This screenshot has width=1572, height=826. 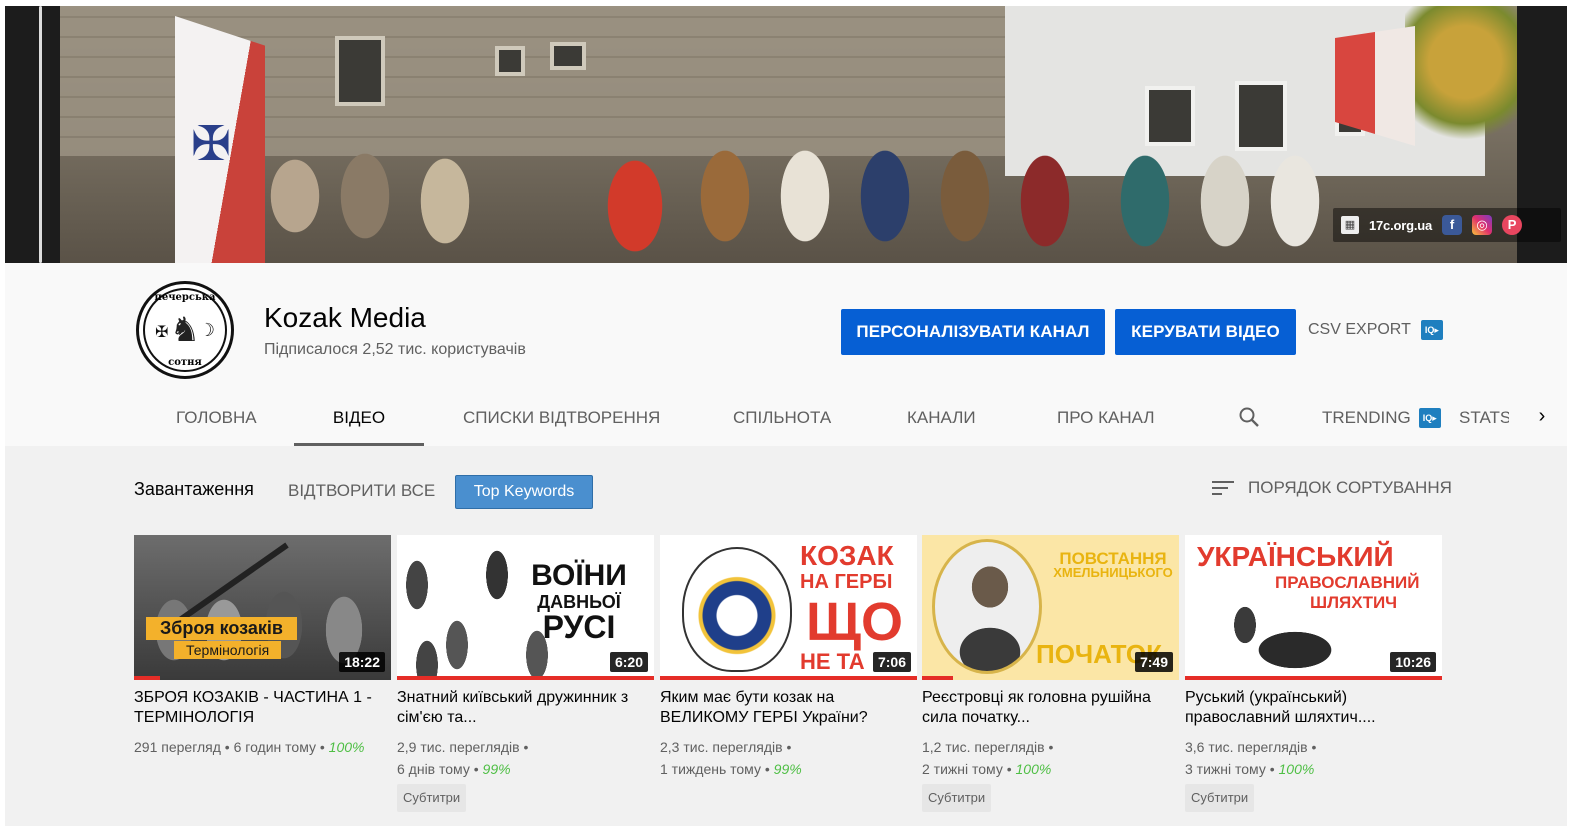 I want to click on thumbnail-text: УКРАЇНСЬКИЙ, so click(x=1295, y=556).